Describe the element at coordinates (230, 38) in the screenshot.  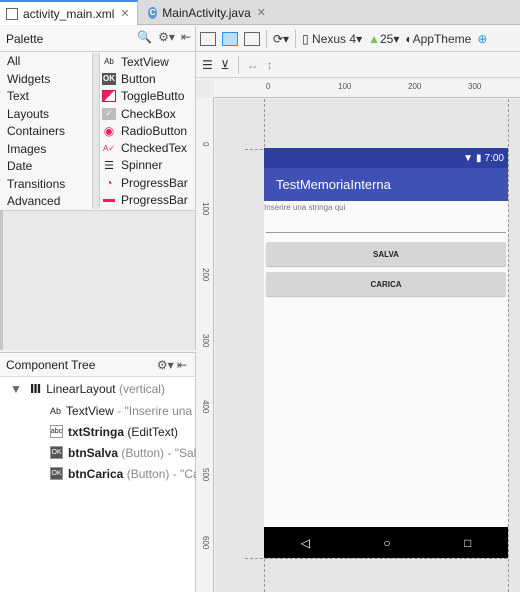
I see `blueprint-view-icon` at that location.